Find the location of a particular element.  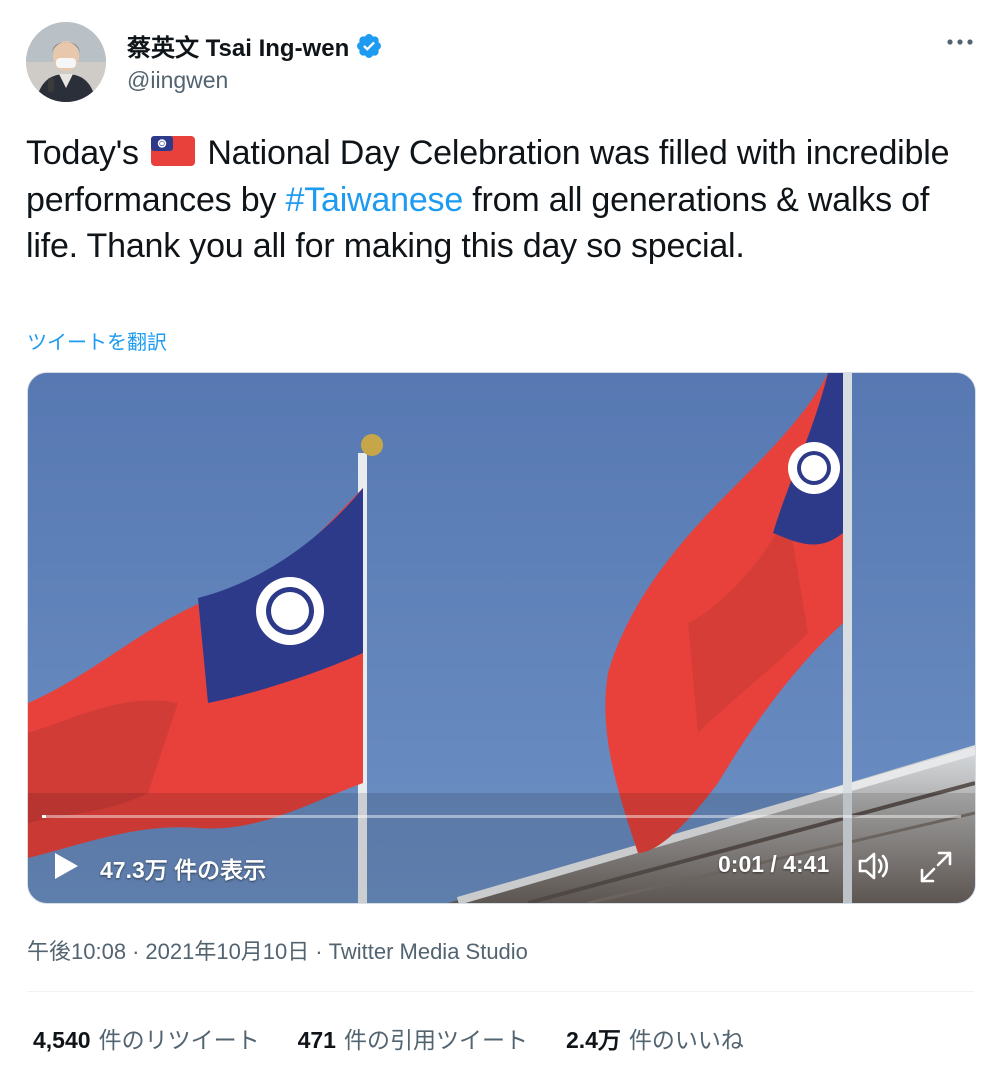

likes-stat: 2.4万 件のいいね is located at coordinates (655, 1038).